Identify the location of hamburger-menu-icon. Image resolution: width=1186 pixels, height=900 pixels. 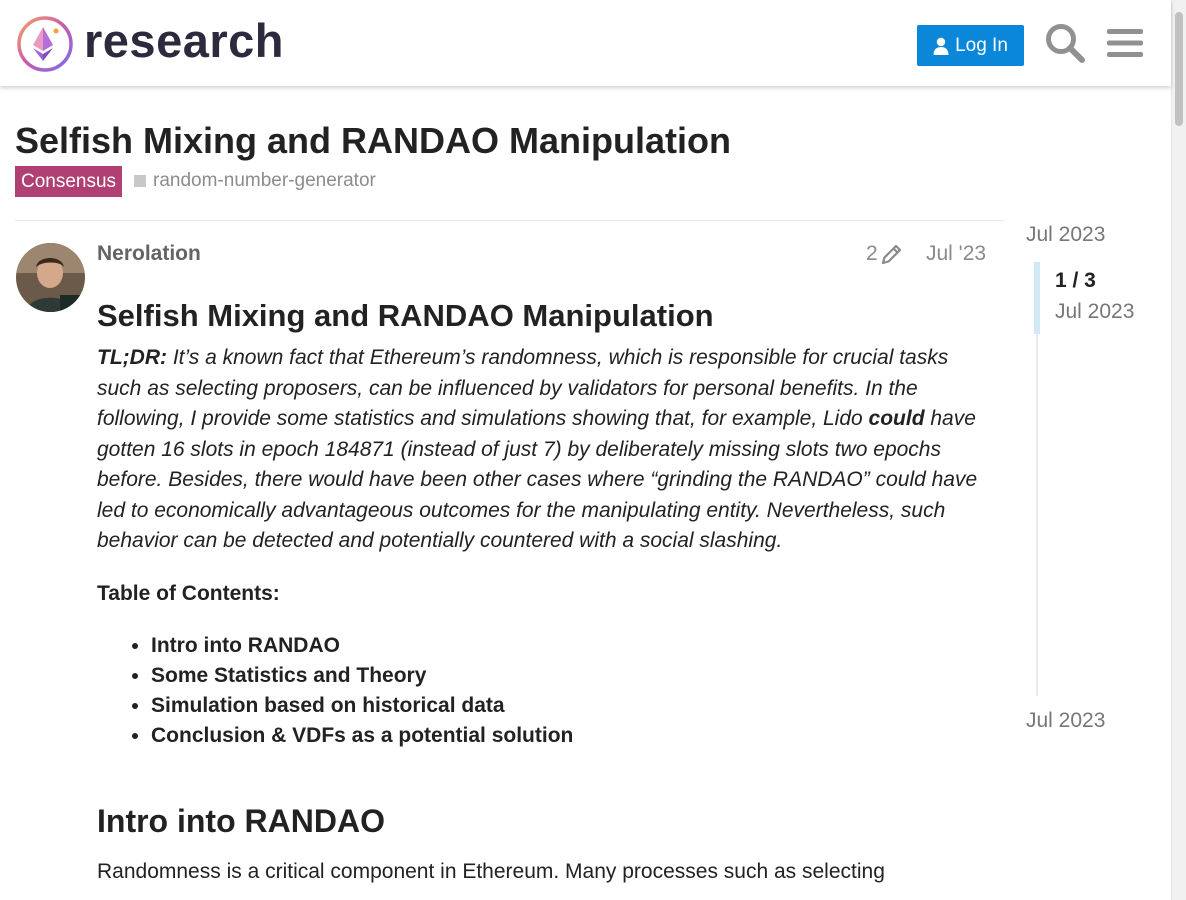
(1125, 43).